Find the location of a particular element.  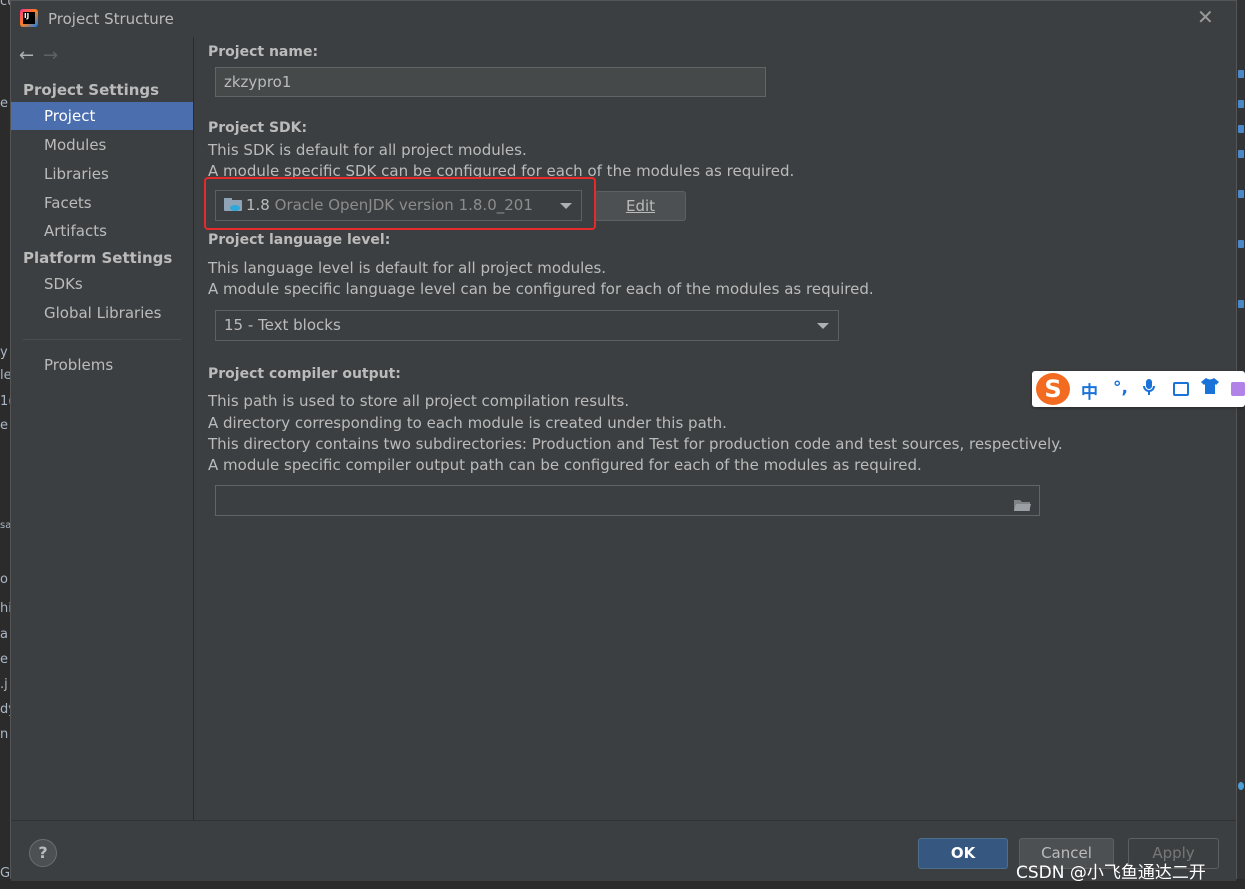

sogou-logo-icon: S is located at coordinates (1053, 389).